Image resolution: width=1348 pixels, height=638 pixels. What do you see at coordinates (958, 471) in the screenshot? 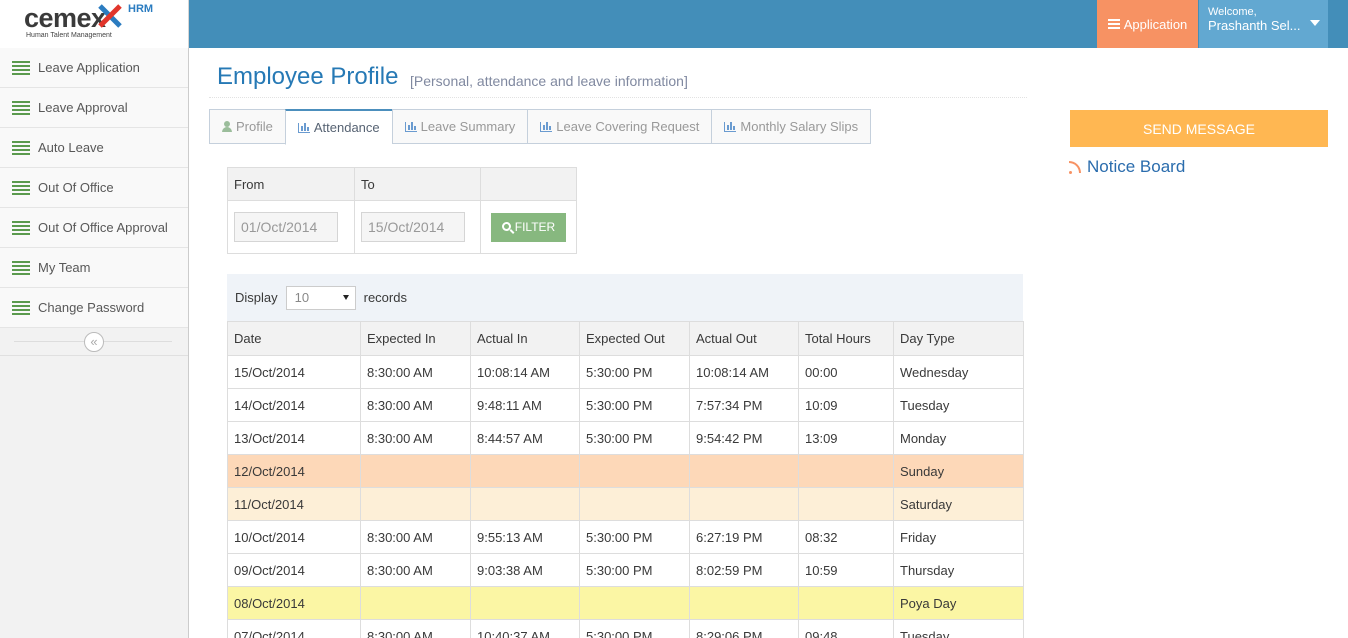
I see `table-cell: Sunday` at bounding box center [958, 471].